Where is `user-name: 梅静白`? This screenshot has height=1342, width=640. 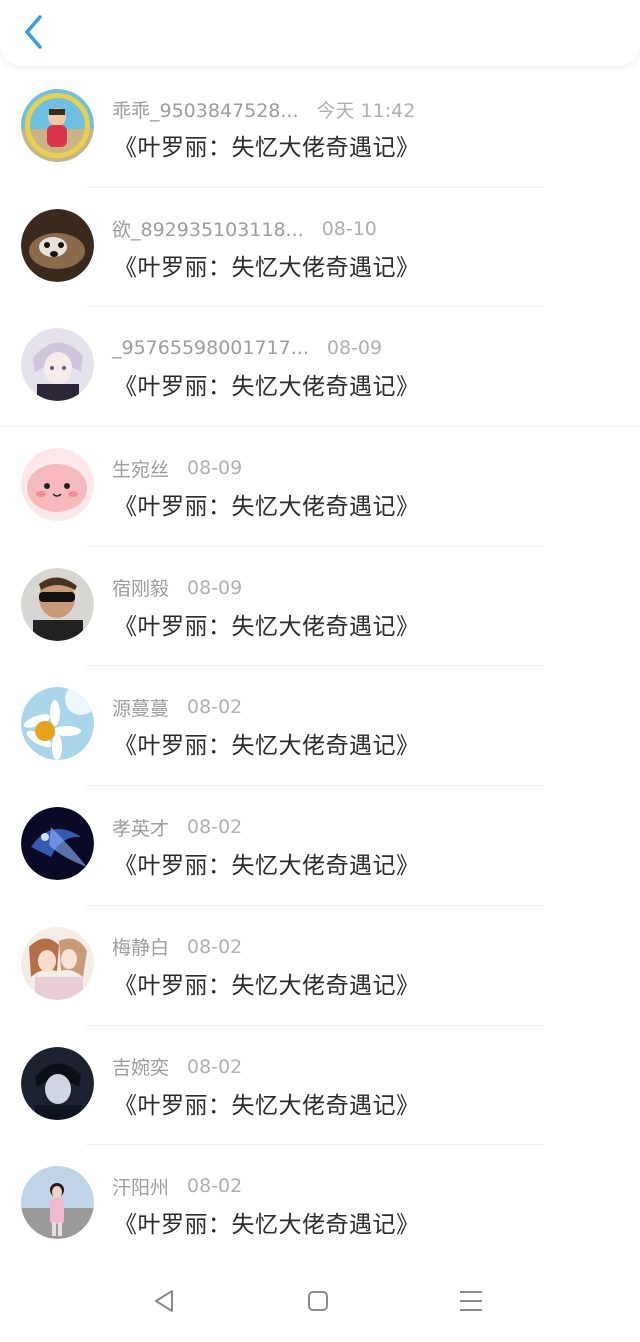
user-name: 梅静白 is located at coordinates (141, 948).